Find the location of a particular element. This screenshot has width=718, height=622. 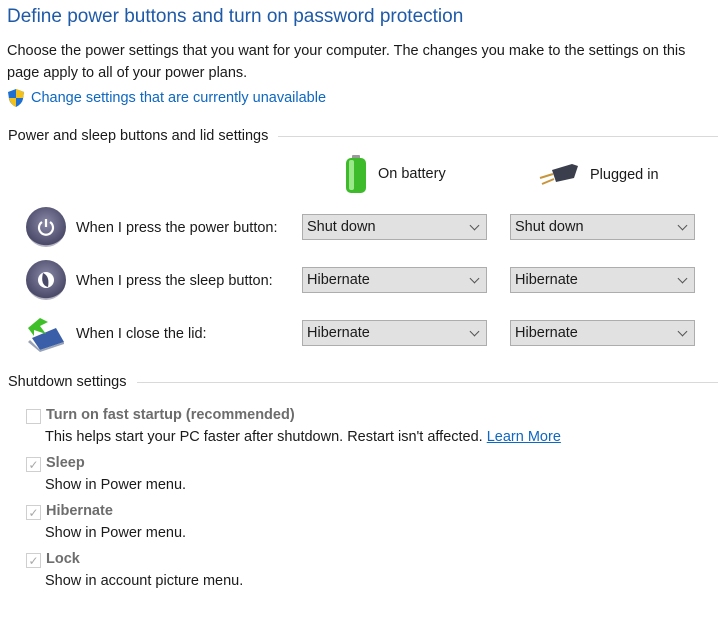

close-lid-label: When I close the lid: is located at coordinates (141, 334).